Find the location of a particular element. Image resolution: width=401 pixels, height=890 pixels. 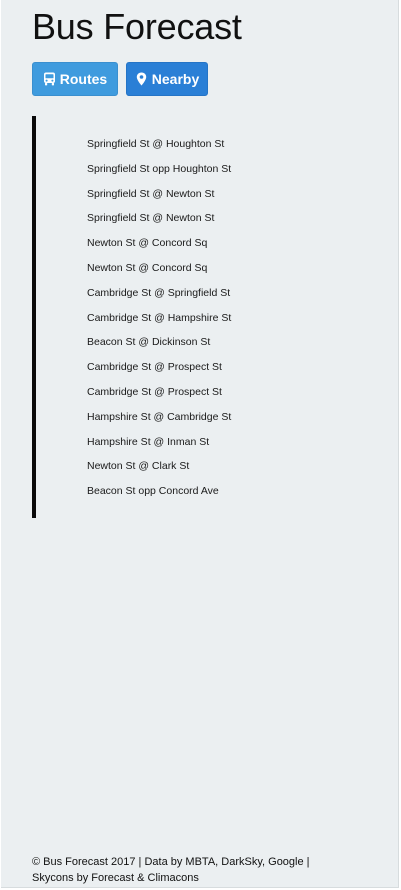

stop-item: Newton St @ Clark St is located at coordinates (174, 466).